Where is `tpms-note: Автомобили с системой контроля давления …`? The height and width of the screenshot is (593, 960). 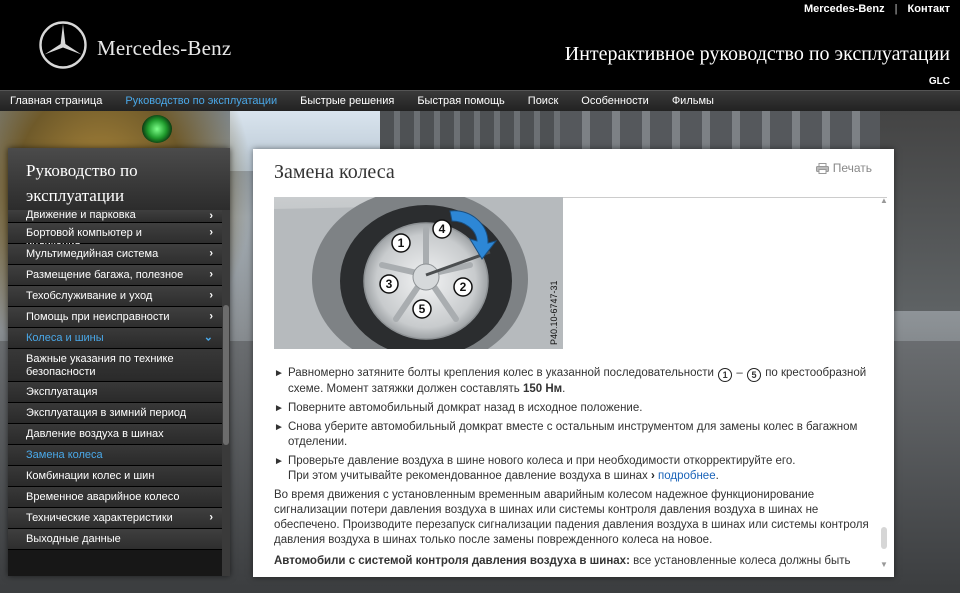
tpms-note: Автомобили с системой контроля давления … is located at coordinates (574, 561).